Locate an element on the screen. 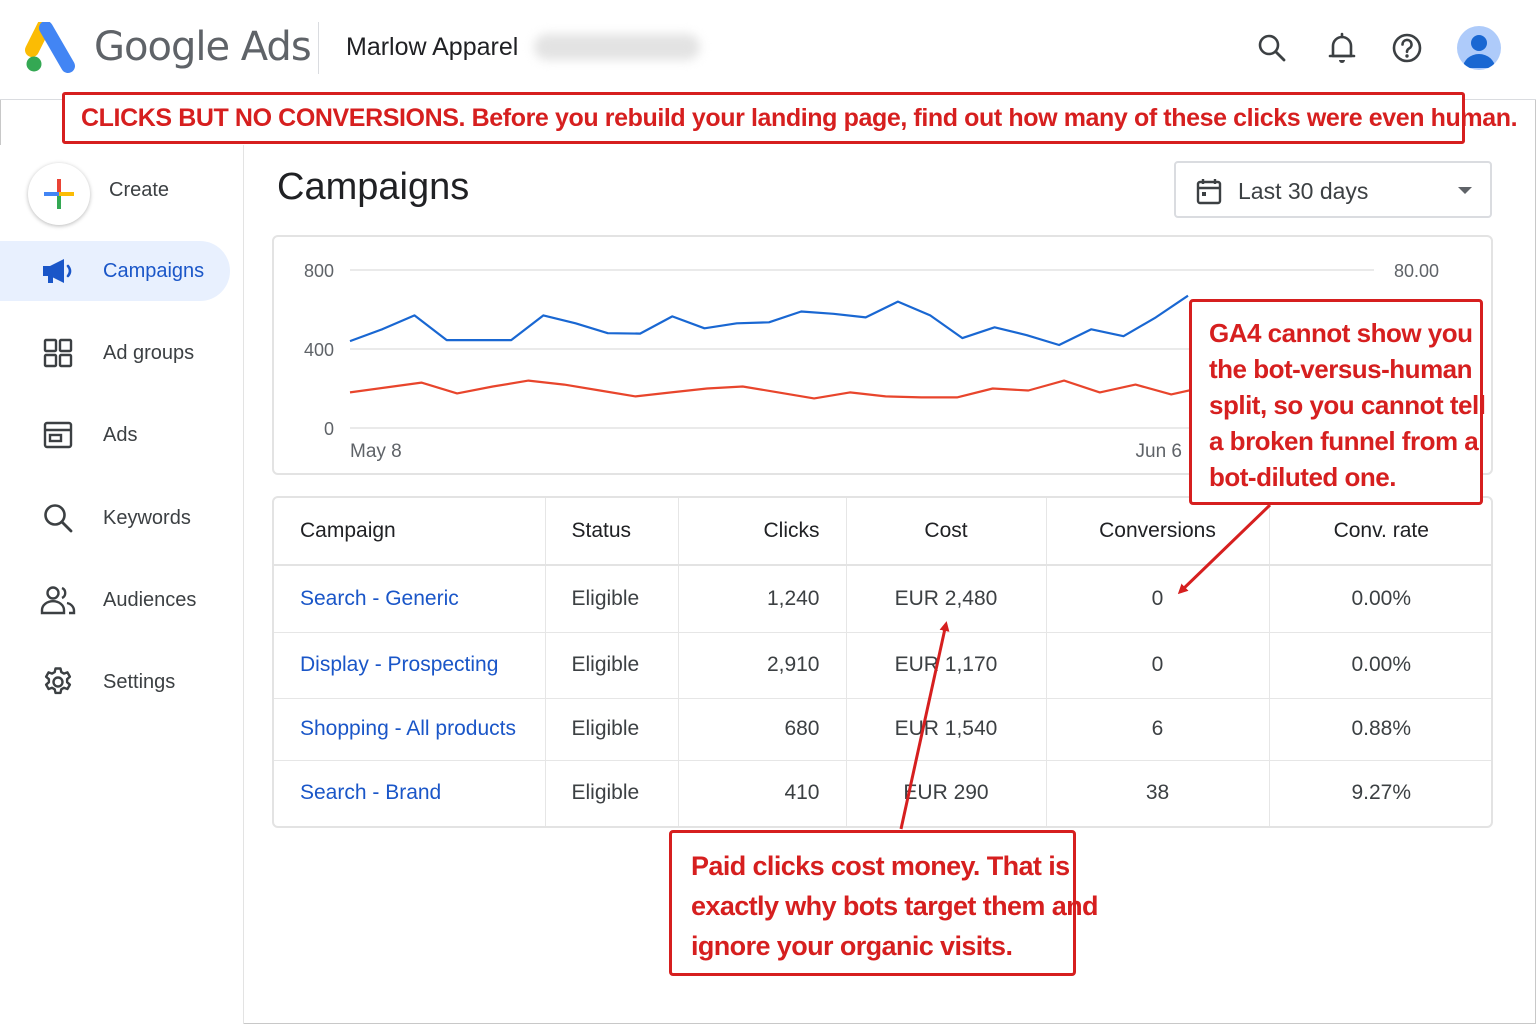 This screenshot has width=1536, height=1024. conv-rate-cell: 0.88% is located at coordinates (1381, 728).